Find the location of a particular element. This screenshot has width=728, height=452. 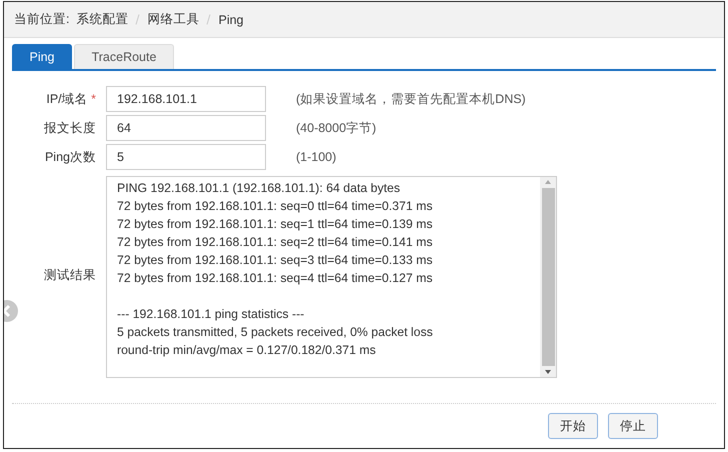

output-line: --- 192.168.101.1 ping statistics --- is located at coordinates (211, 314).